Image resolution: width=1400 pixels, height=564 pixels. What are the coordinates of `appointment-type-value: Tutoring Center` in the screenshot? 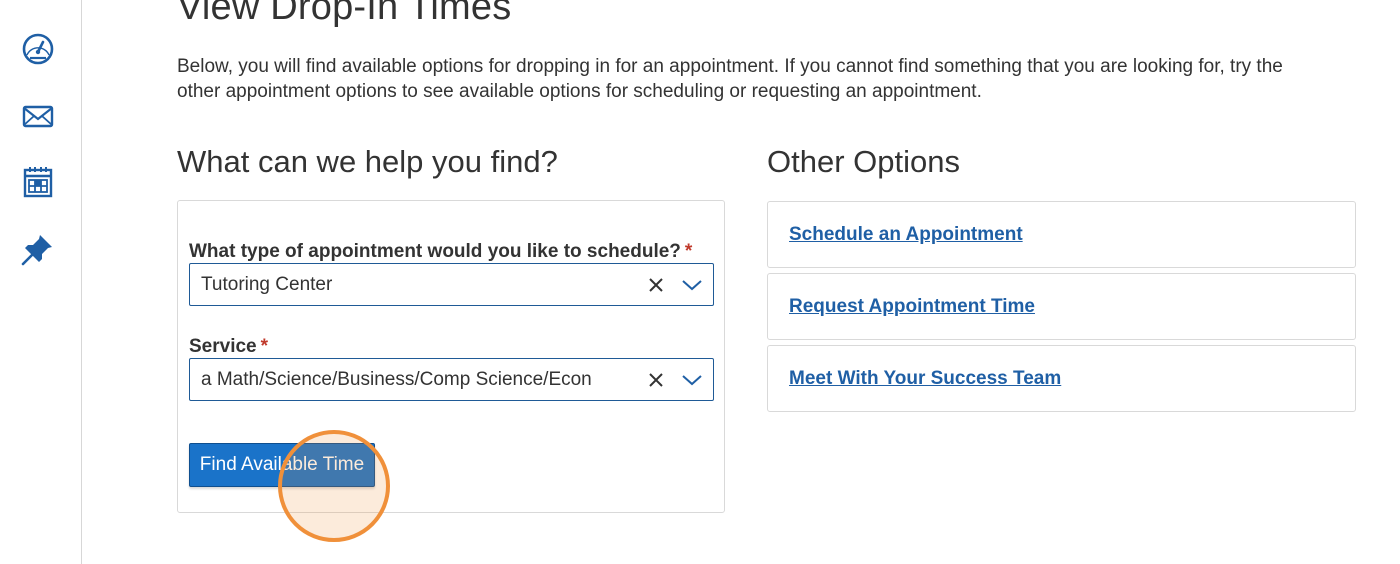 It's located at (267, 284).